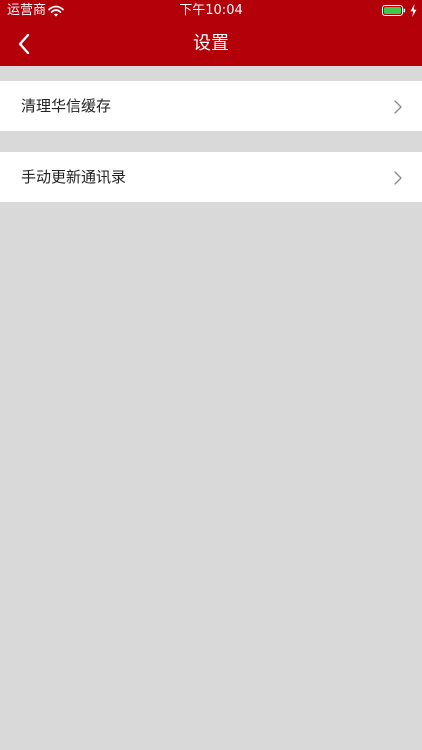  Describe the element at coordinates (66, 106) in the screenshot. I see `clear-cache-label: 清理华信缓存` at that location.